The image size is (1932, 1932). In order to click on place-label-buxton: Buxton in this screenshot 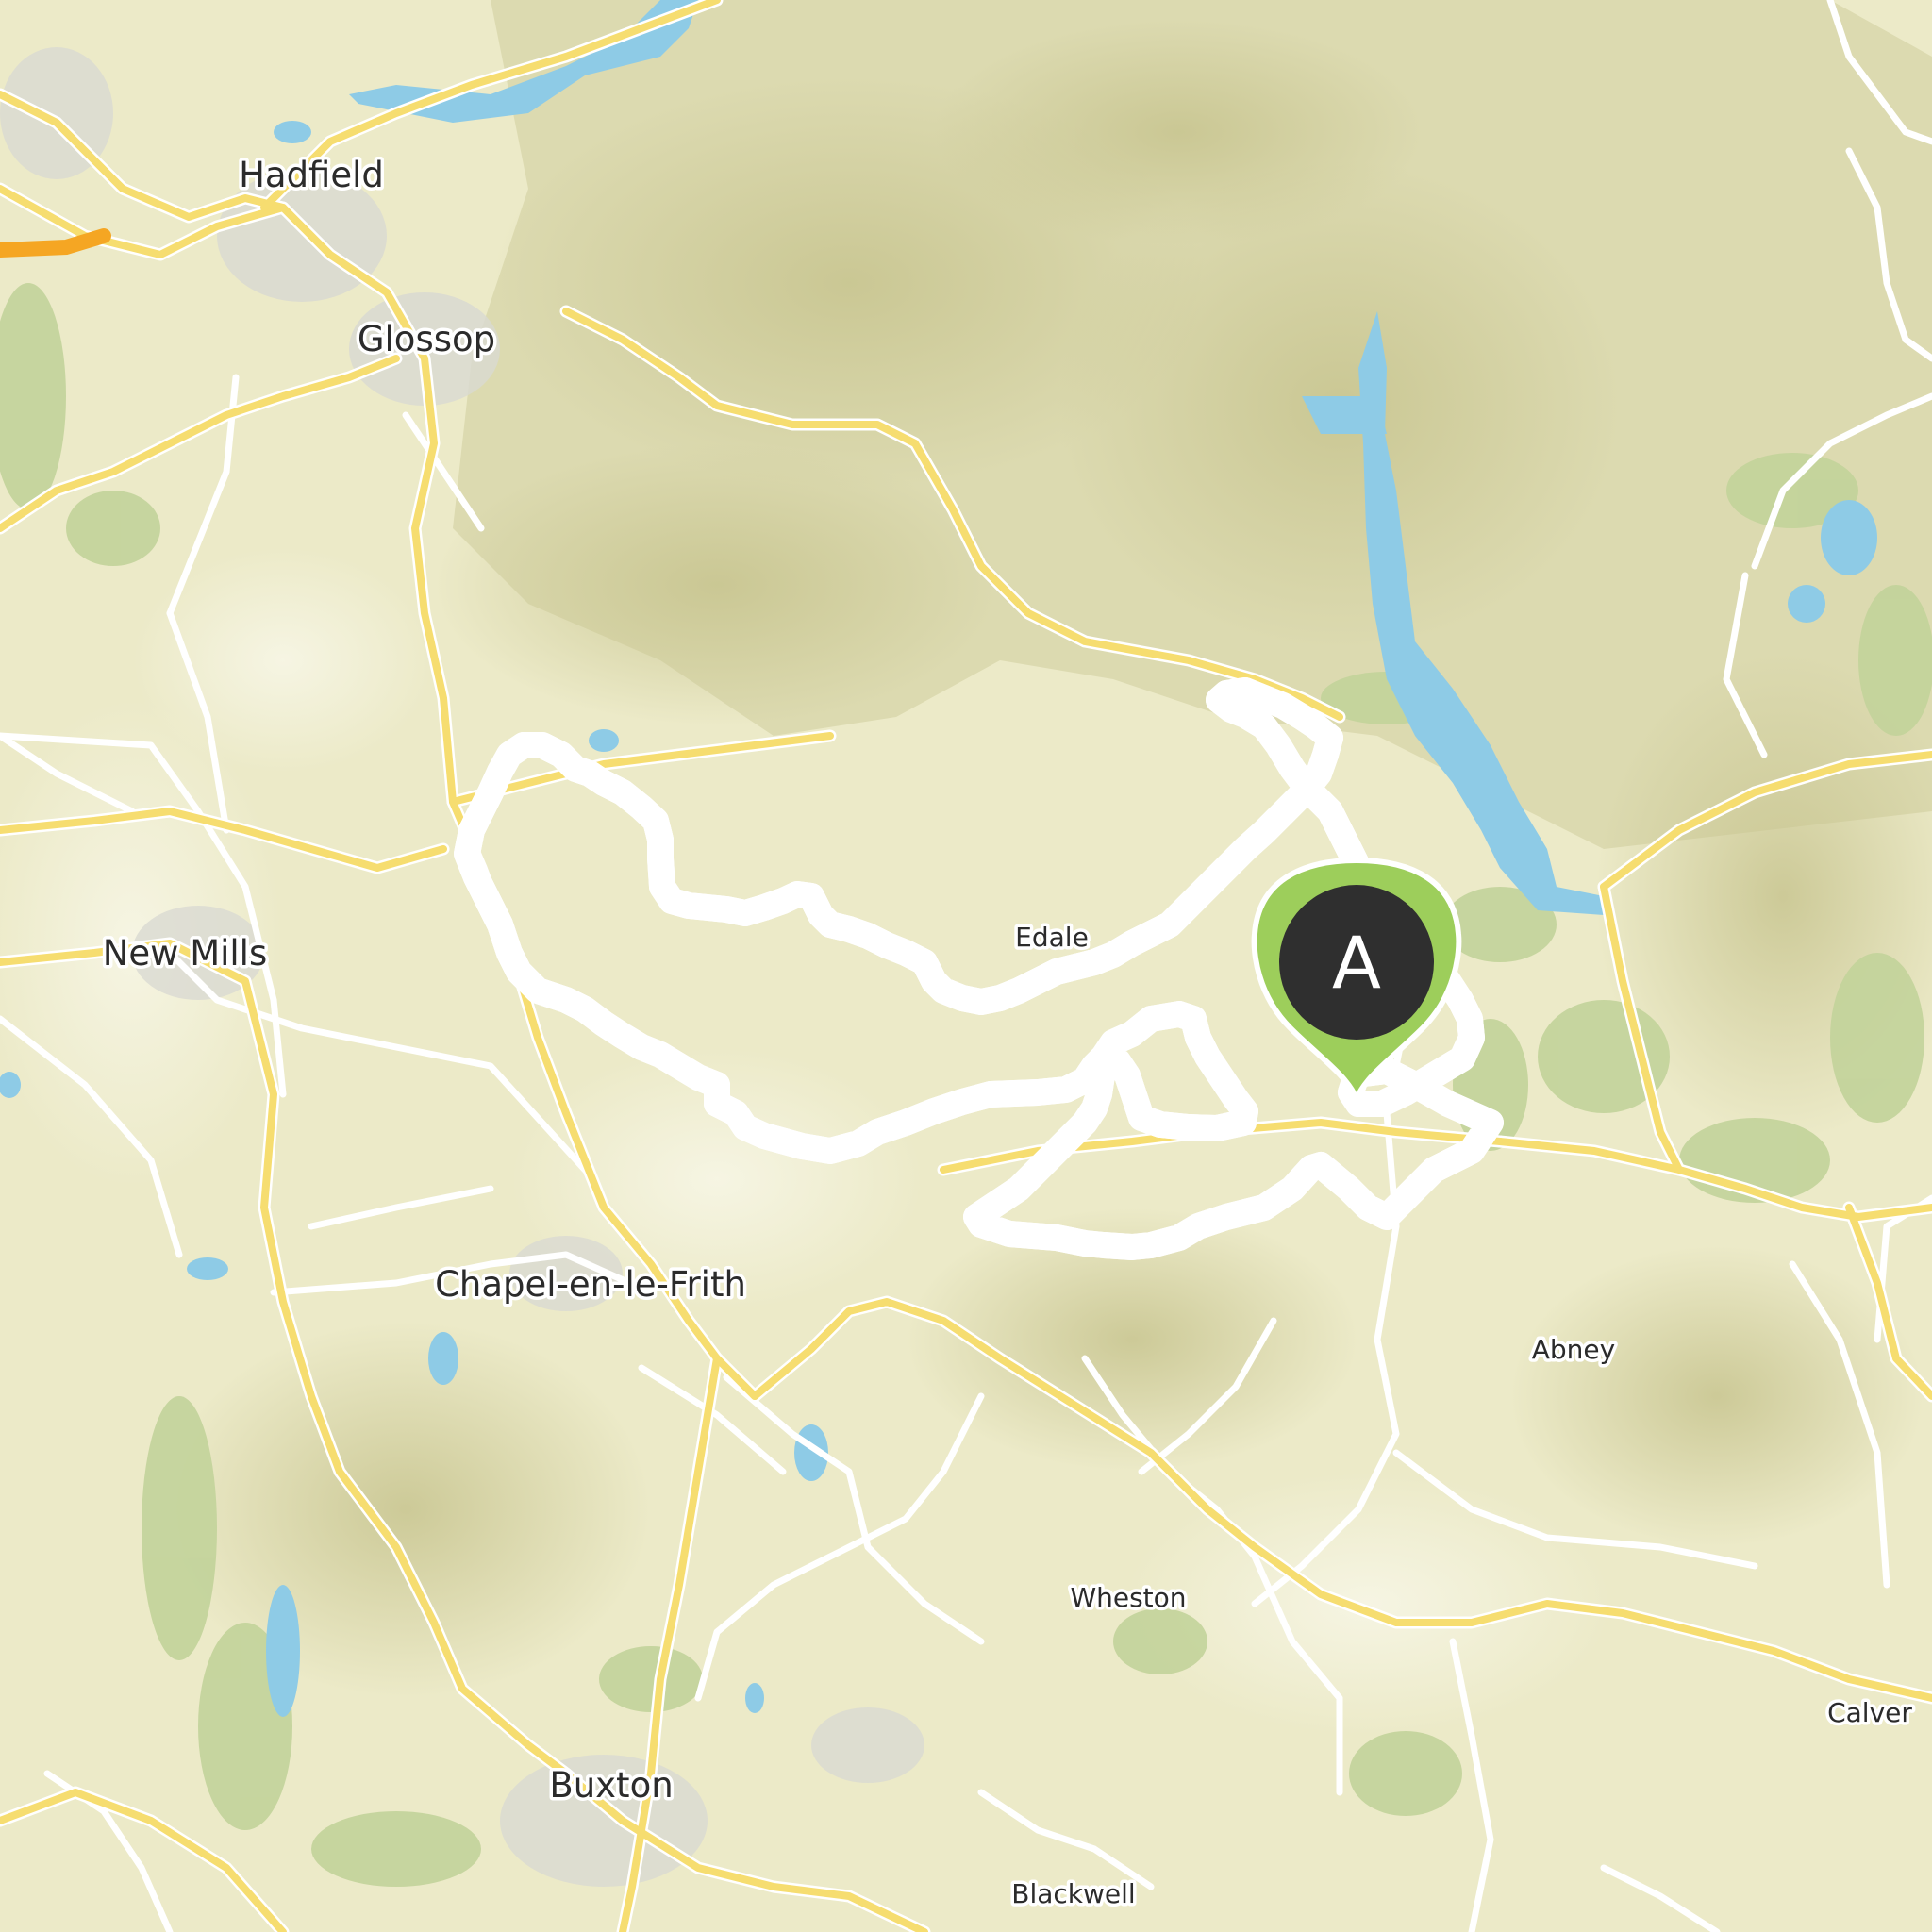, I will do `click(611, 1785)`.